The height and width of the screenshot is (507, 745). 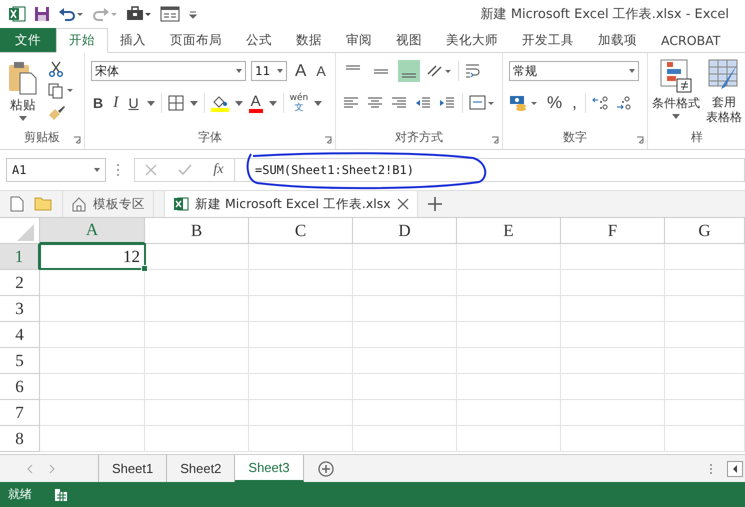 I want to click on group-label: 字体, so click(x=210, y=137).